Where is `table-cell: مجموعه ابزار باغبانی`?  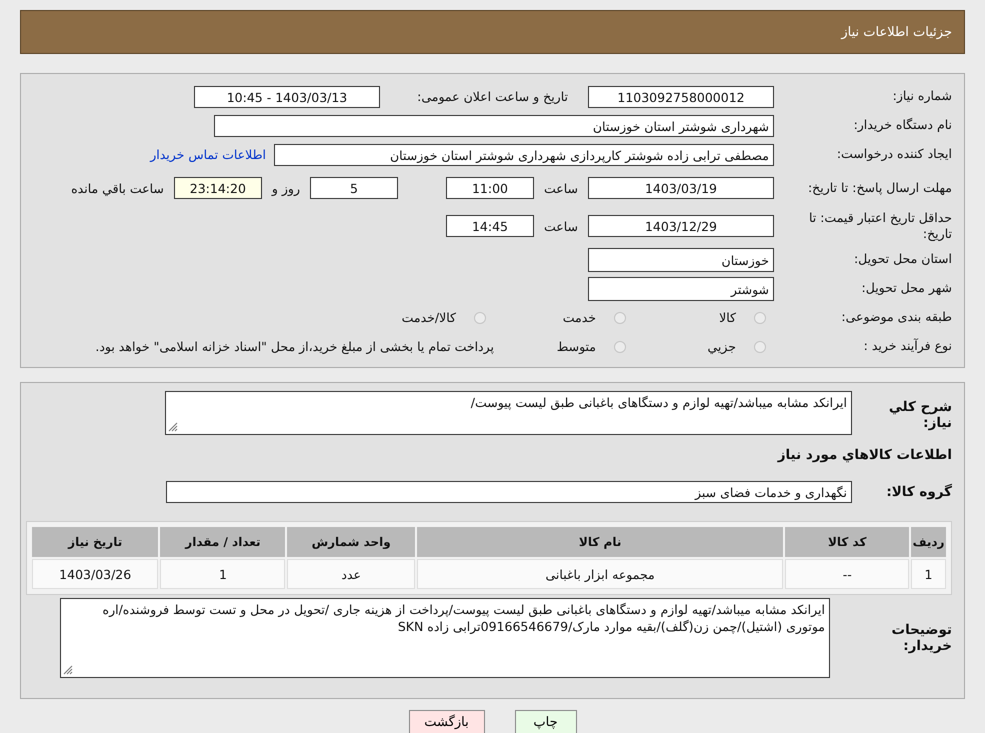
table-cell: مجموعه ابزار باغبانی is located at coordinates (600, 574).